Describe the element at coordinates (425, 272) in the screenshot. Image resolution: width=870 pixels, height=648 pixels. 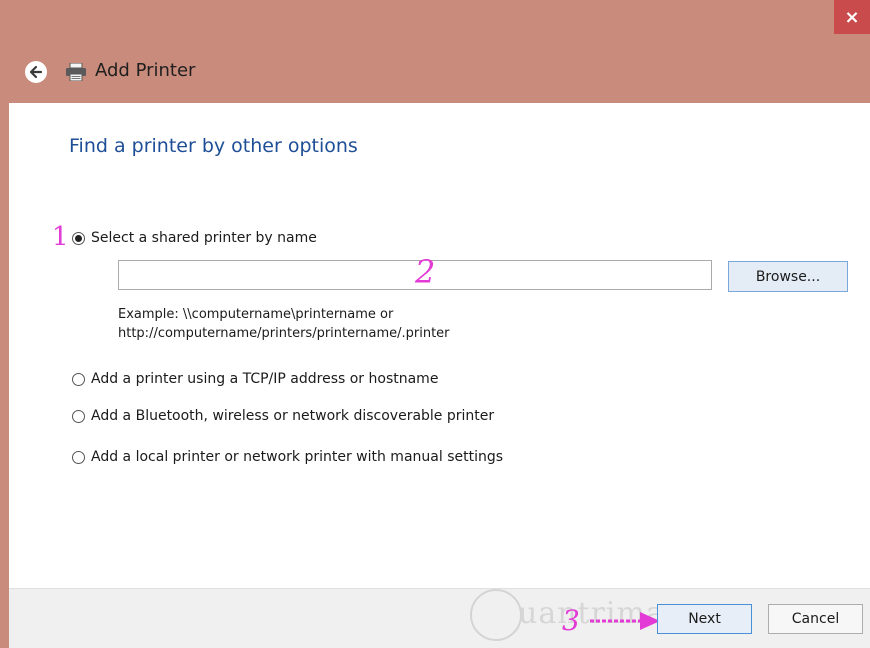
I see `step-2-annotation: 2` at that location.